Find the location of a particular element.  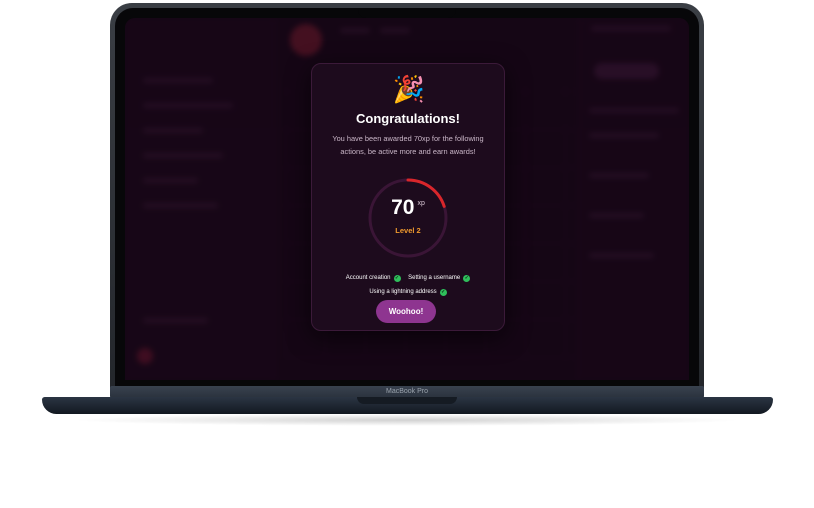

action-label: Account creation is located at coordinates (368, 278).